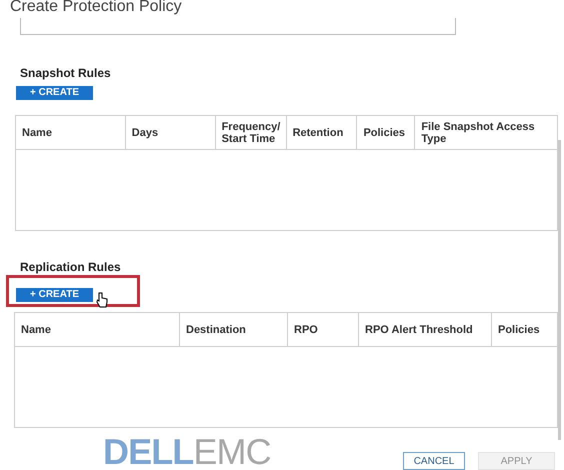 This screenshot has height=470, width=564. Describe the element at coordinates (65, 73) in the screenshot. I see `section-title: Snapshot Rules` at that location.